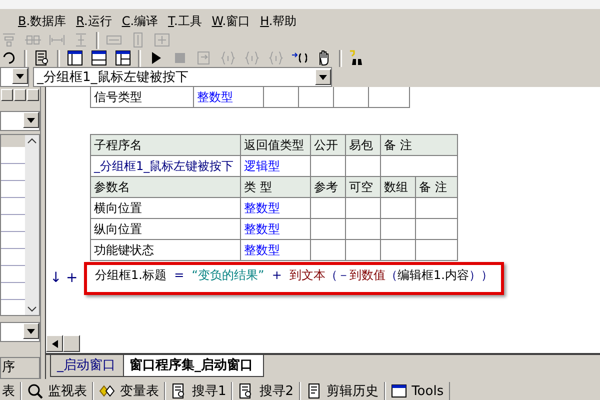 The image size is (600, 400). I want to click on panel-tab: 序, so click(20, 368).